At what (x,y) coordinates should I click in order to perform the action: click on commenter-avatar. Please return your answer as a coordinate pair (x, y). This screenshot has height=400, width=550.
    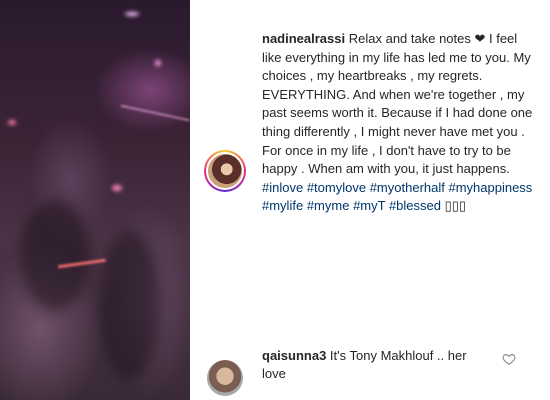
    Looking at the image, I should click on (225, 378).